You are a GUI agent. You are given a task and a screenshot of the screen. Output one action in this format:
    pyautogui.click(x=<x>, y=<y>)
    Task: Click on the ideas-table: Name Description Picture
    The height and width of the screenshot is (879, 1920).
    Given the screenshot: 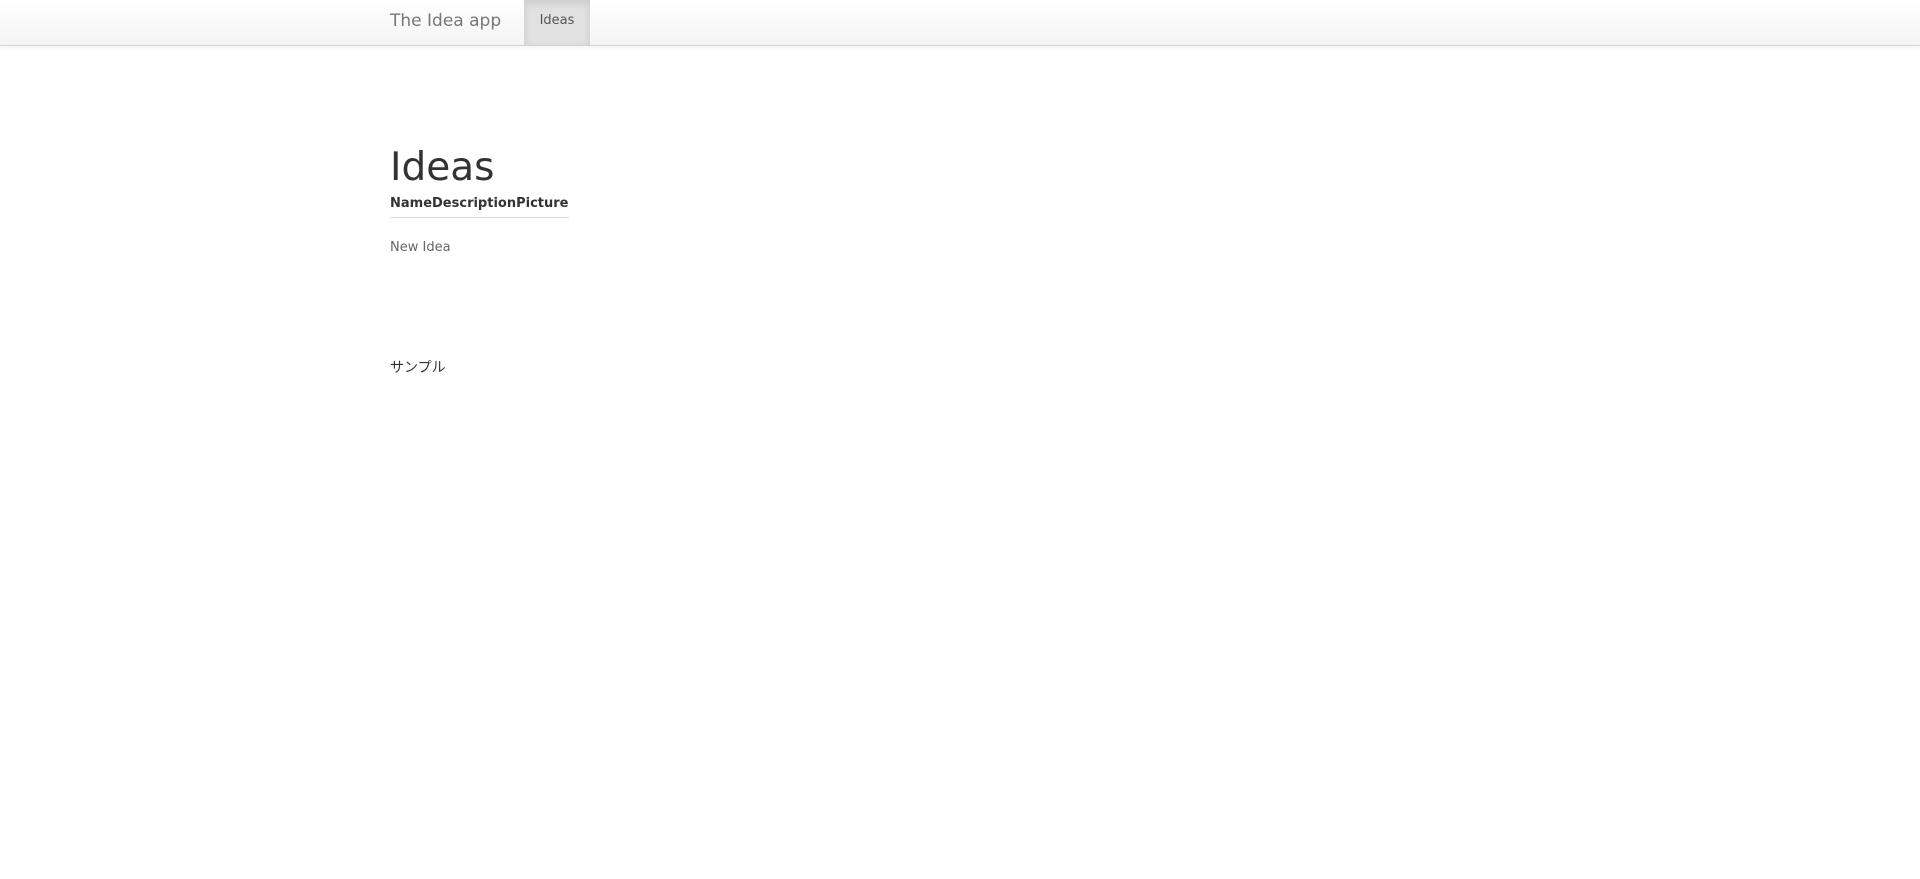 What is the action you would take?
    pyautogui.click(x=479, y=207)
    